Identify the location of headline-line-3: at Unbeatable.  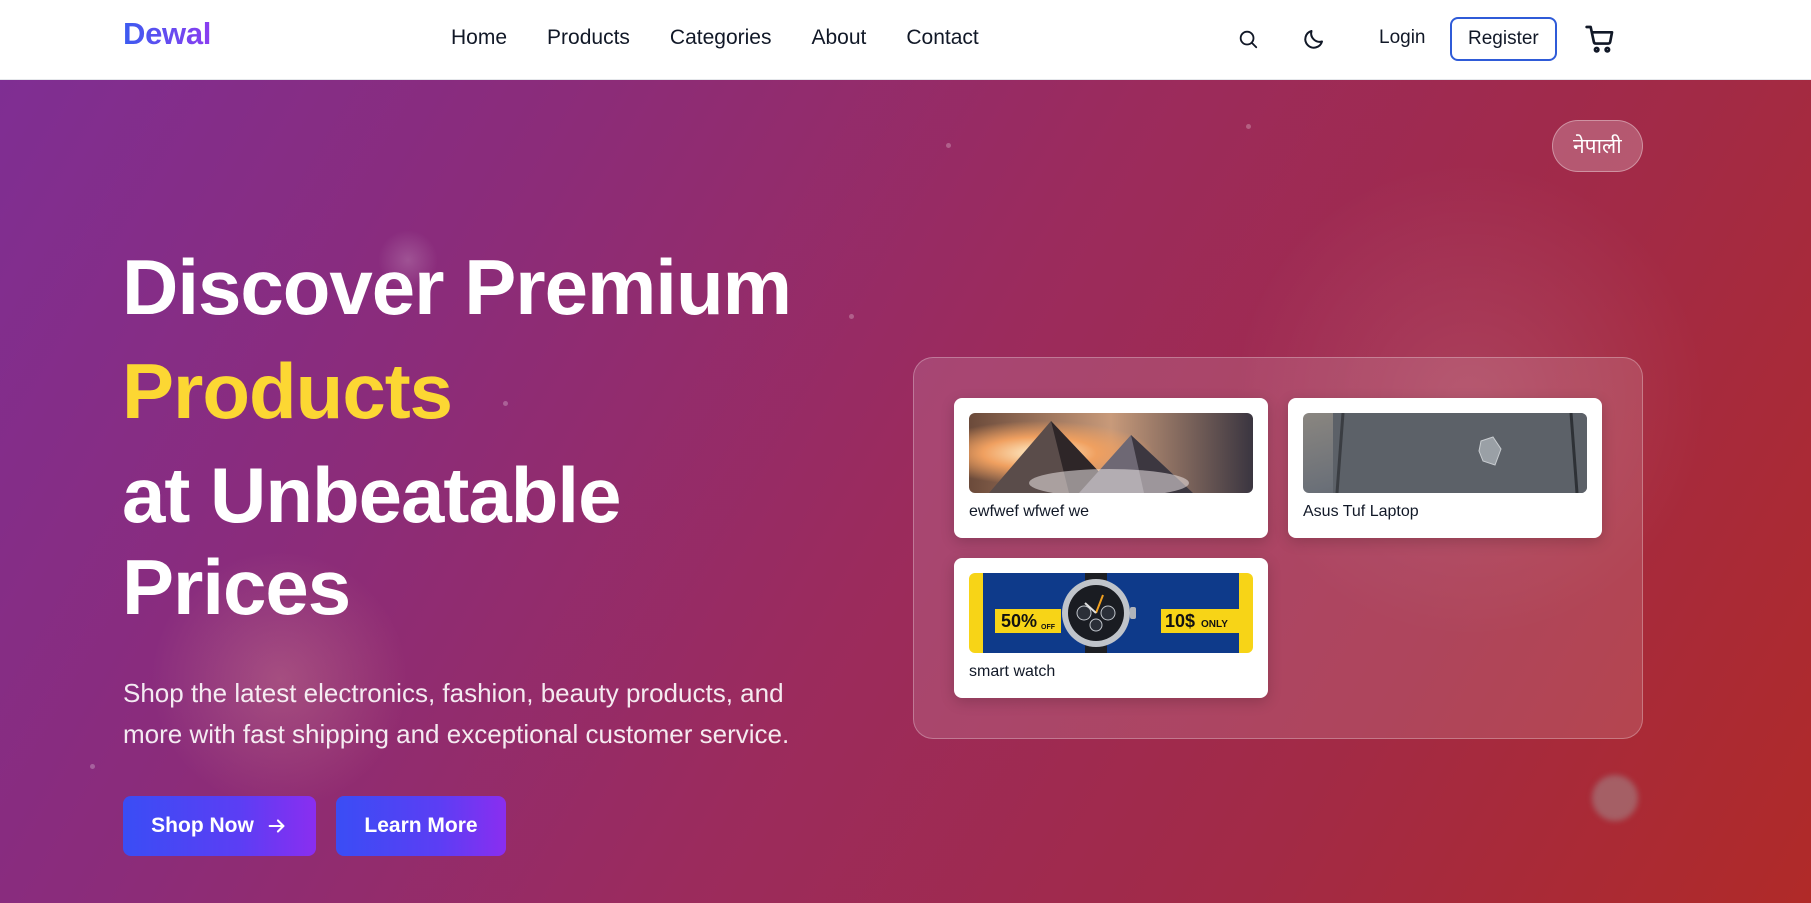
(371, 495).